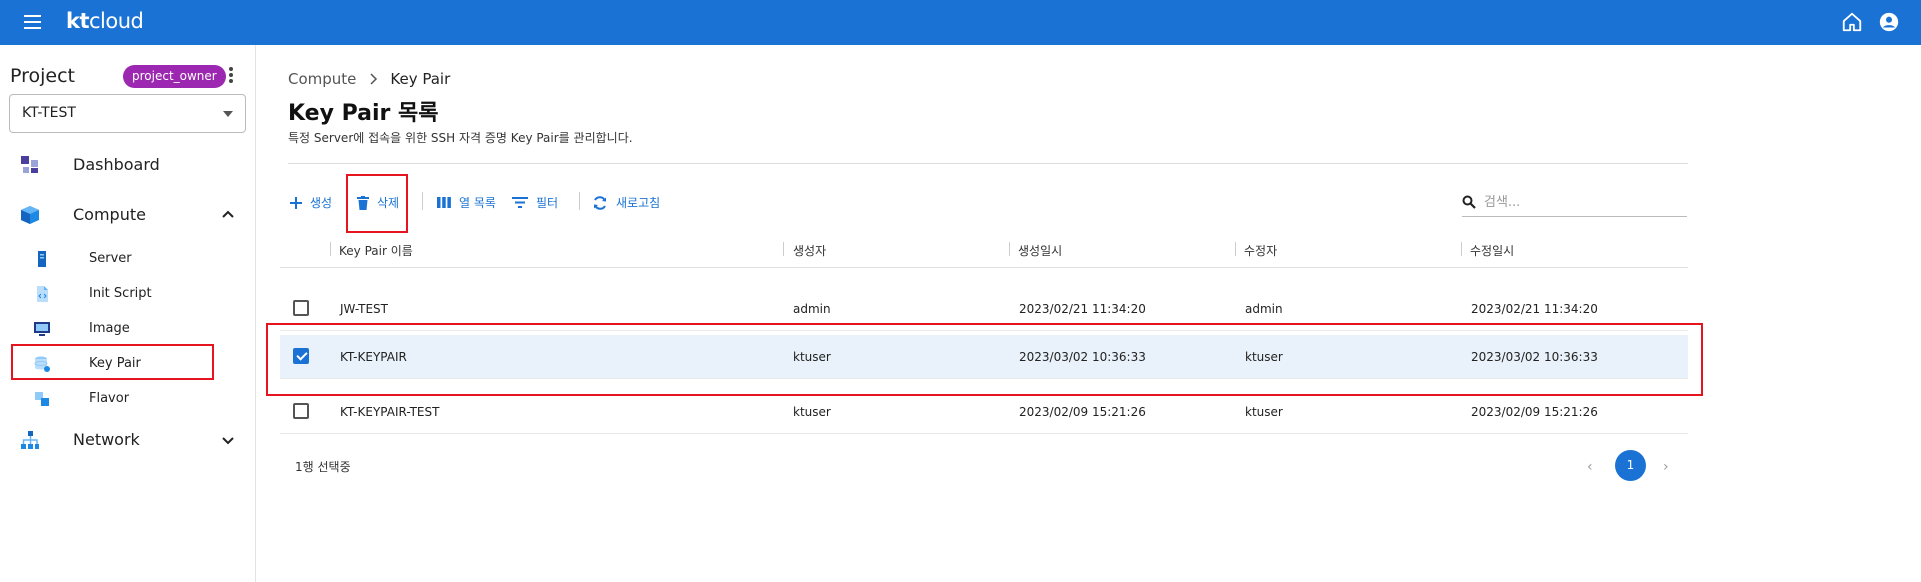  Describe the element at coordinates (42, 399) in the screenshot. I see `flavor-icon` at that location.